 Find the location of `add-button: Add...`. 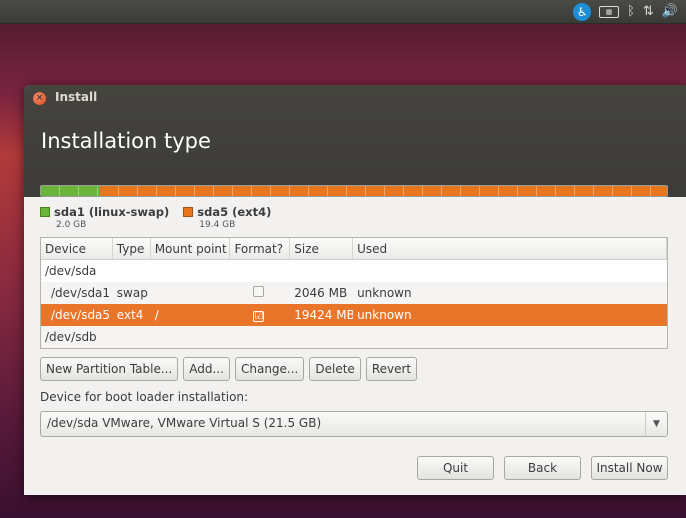

add-button: Add... is located at coordinates (206, 369).